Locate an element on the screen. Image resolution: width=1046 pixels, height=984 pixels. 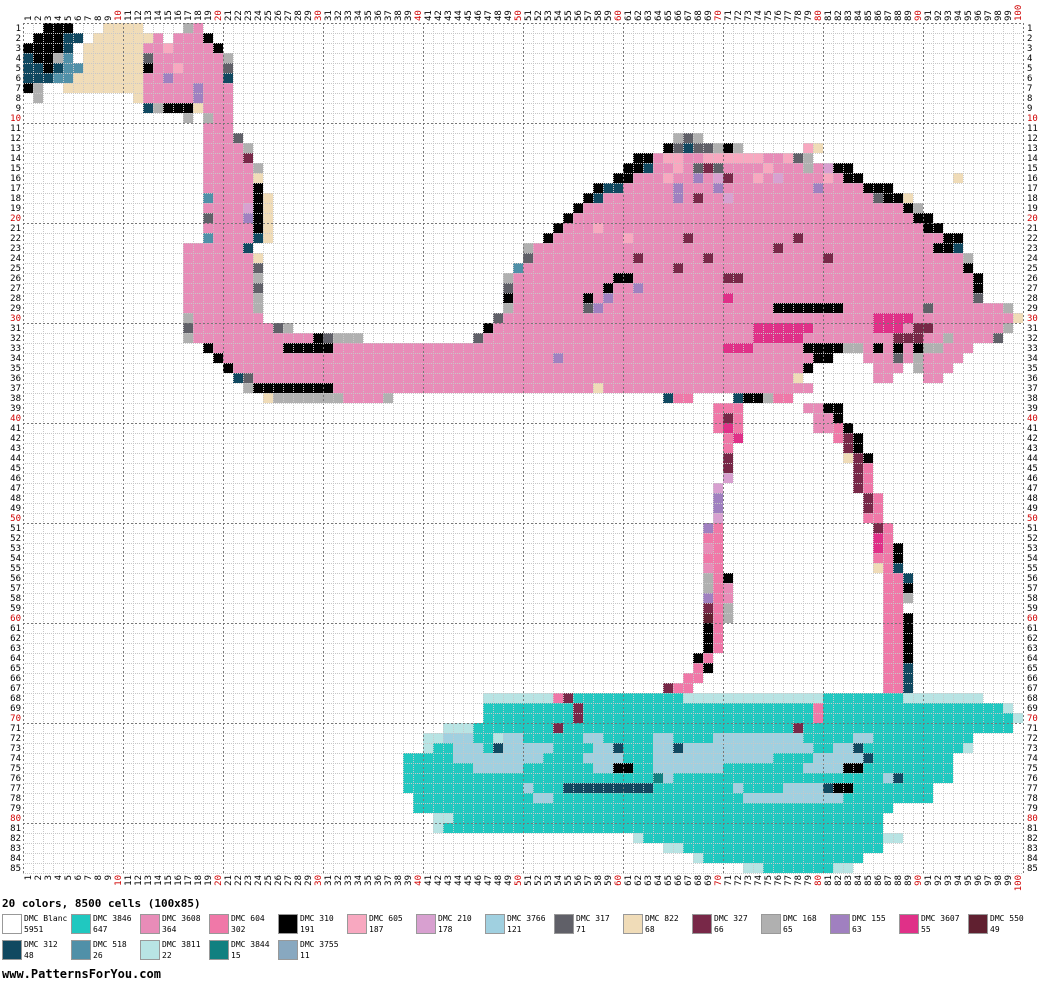
row-number: 77 is located at coordinates (15, 789).